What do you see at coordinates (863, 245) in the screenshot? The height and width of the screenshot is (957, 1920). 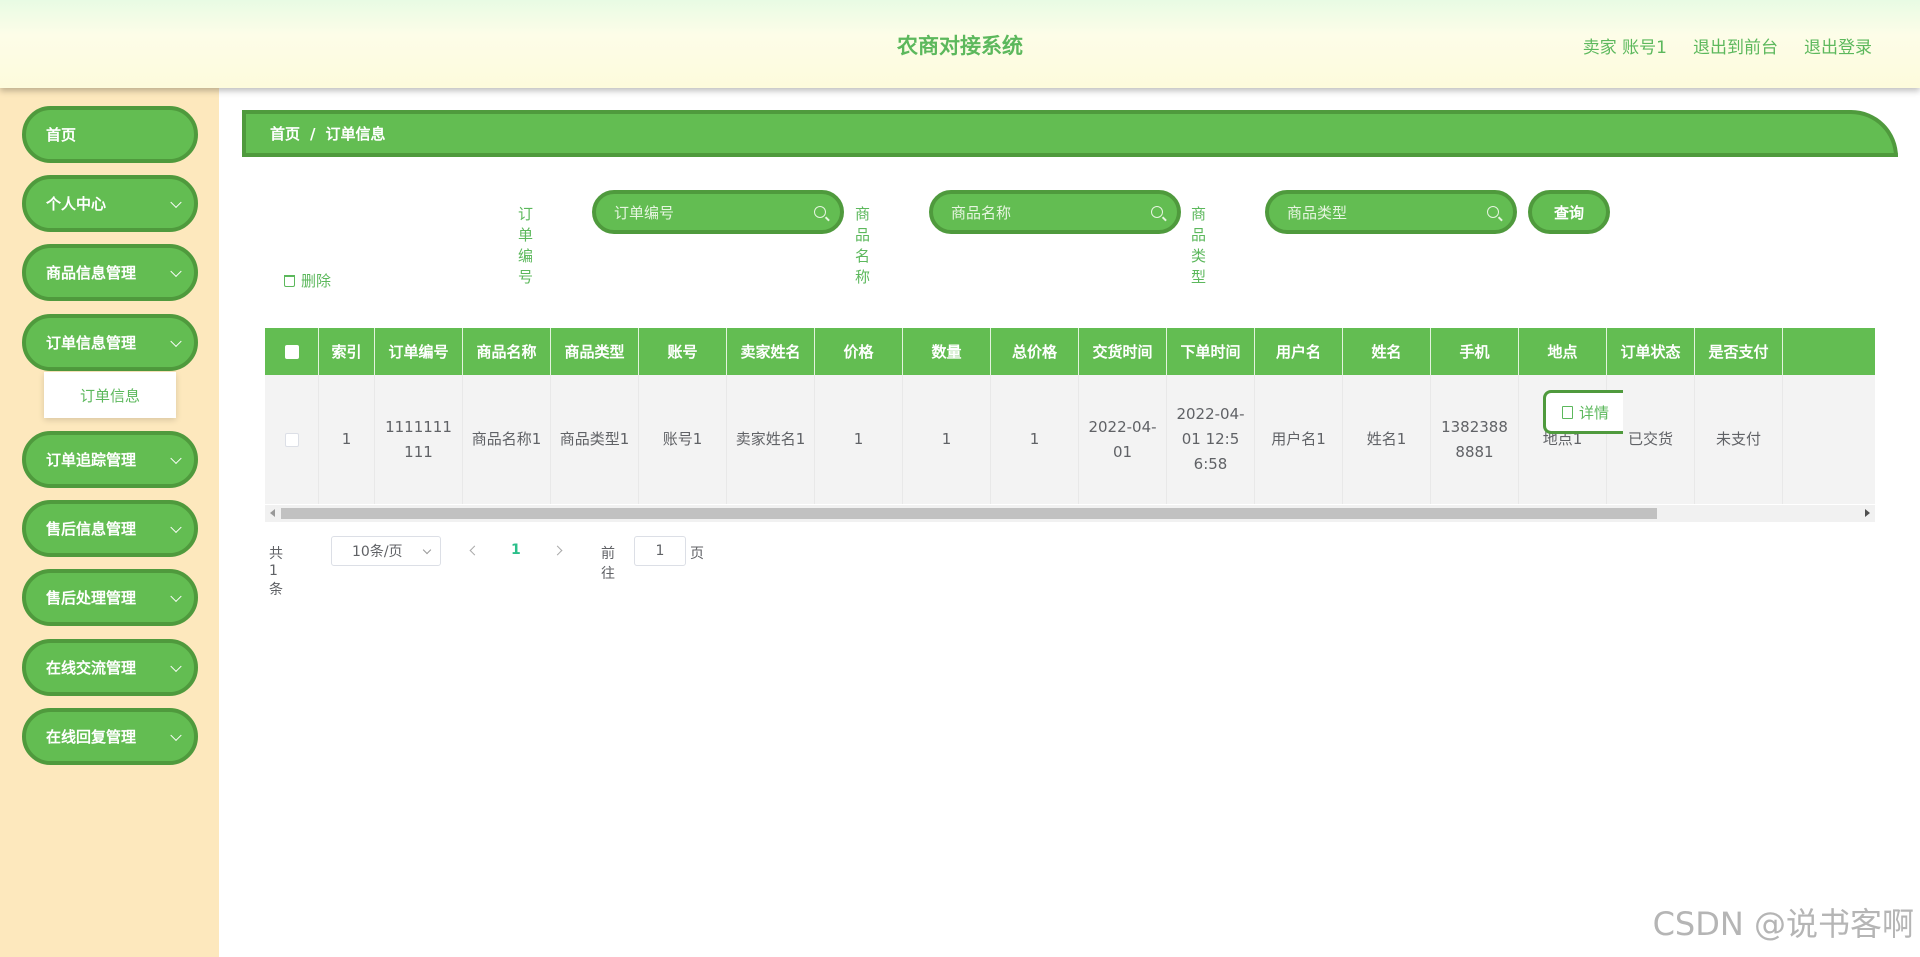 I see `product-name-label: 商品名称` at bounding box center [863, 245].